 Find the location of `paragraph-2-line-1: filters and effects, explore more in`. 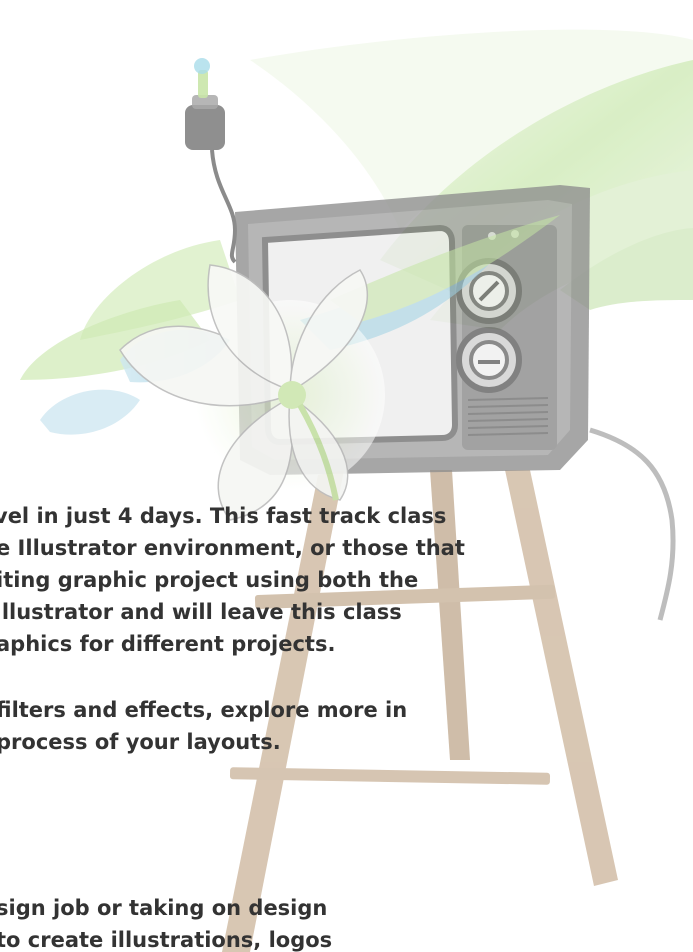

paragraph-2-line-1: filters and effects, explore more in is located at coordinates (204, 710).